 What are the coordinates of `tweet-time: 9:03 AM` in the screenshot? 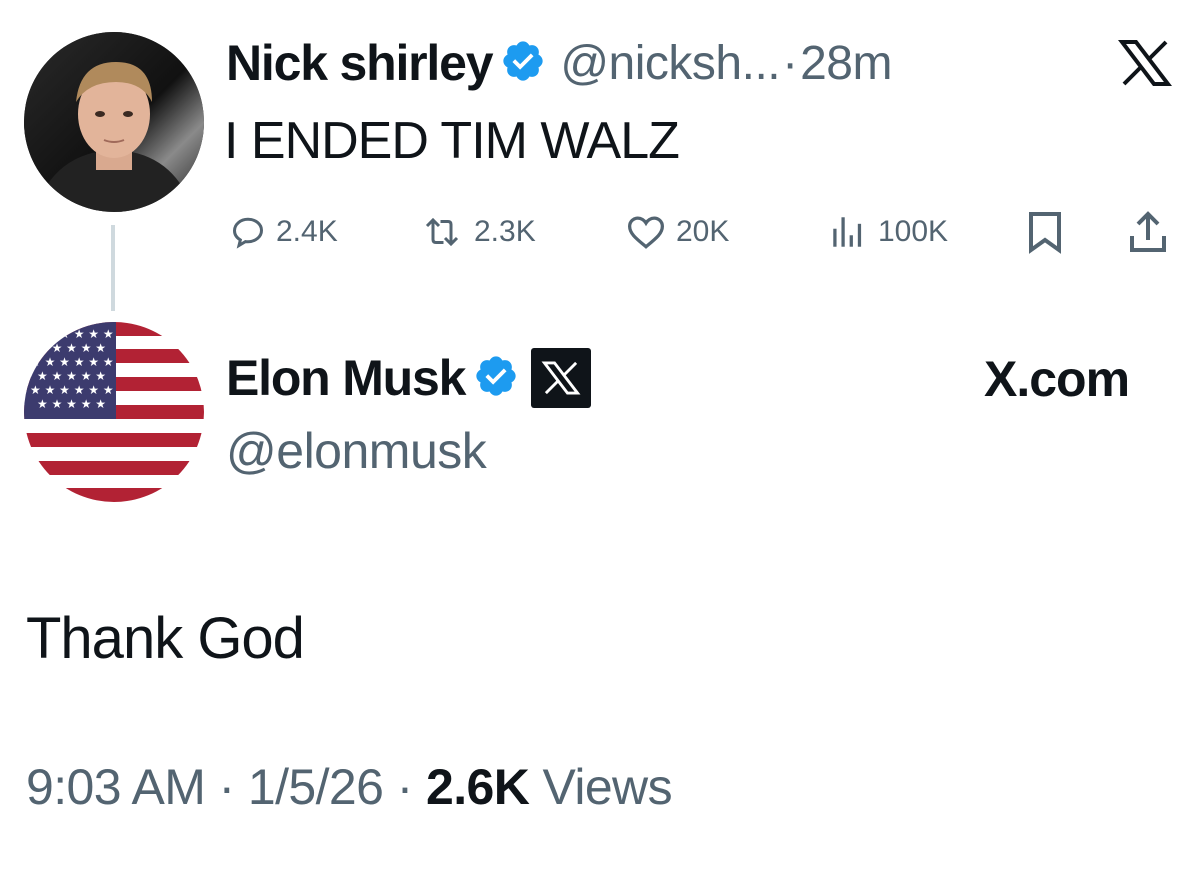 It's located at (116, 787).